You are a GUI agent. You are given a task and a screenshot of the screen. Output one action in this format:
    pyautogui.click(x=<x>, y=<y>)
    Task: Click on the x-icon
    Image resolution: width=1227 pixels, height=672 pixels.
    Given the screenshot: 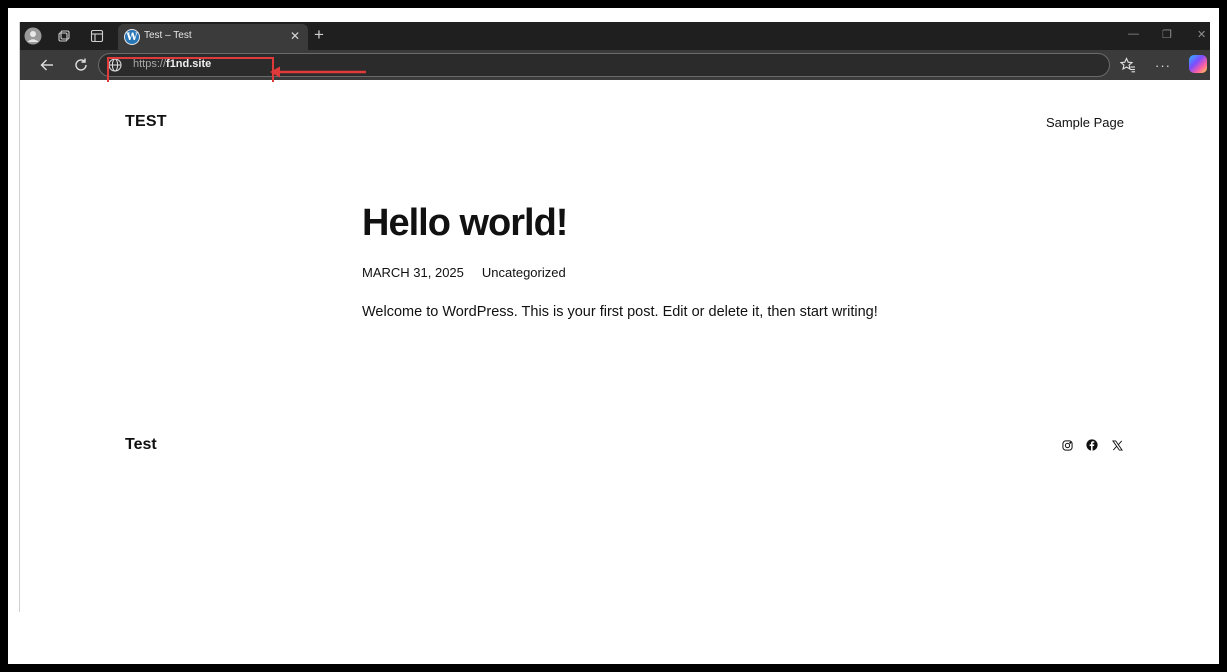 What is the action you would take?
    pyautogui.click(x=1117, y=445)
    